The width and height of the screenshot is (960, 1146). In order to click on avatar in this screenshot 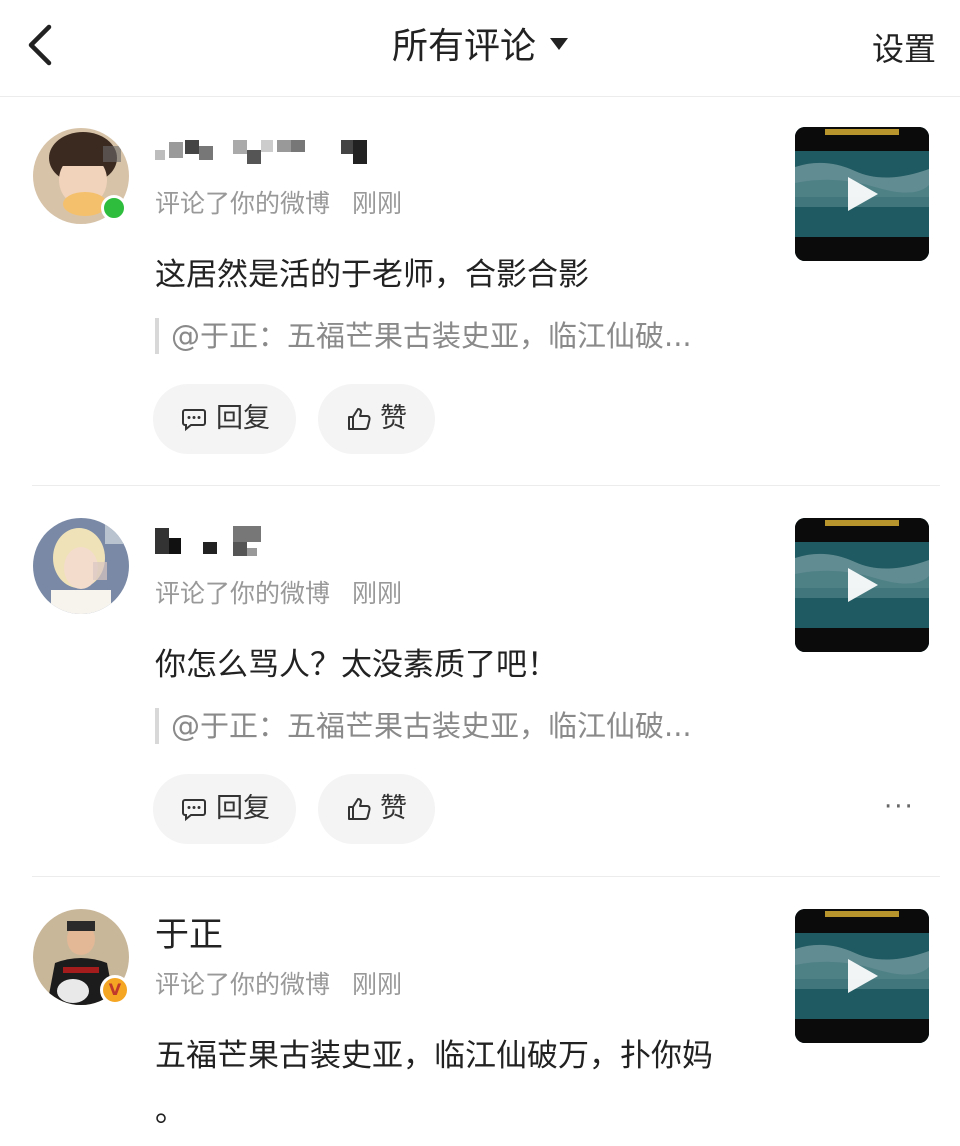, I will do `click(81, 566)`.